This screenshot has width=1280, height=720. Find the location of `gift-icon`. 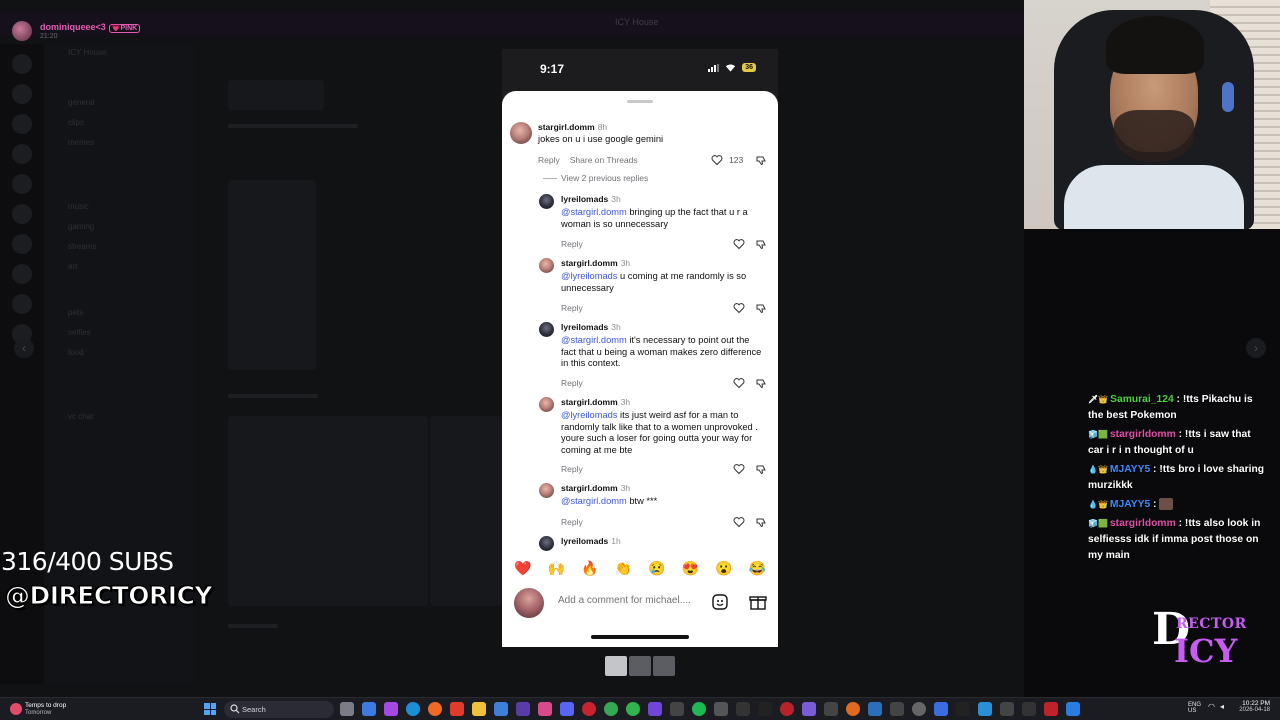

gift-icon is located at coordinates (758, 602).